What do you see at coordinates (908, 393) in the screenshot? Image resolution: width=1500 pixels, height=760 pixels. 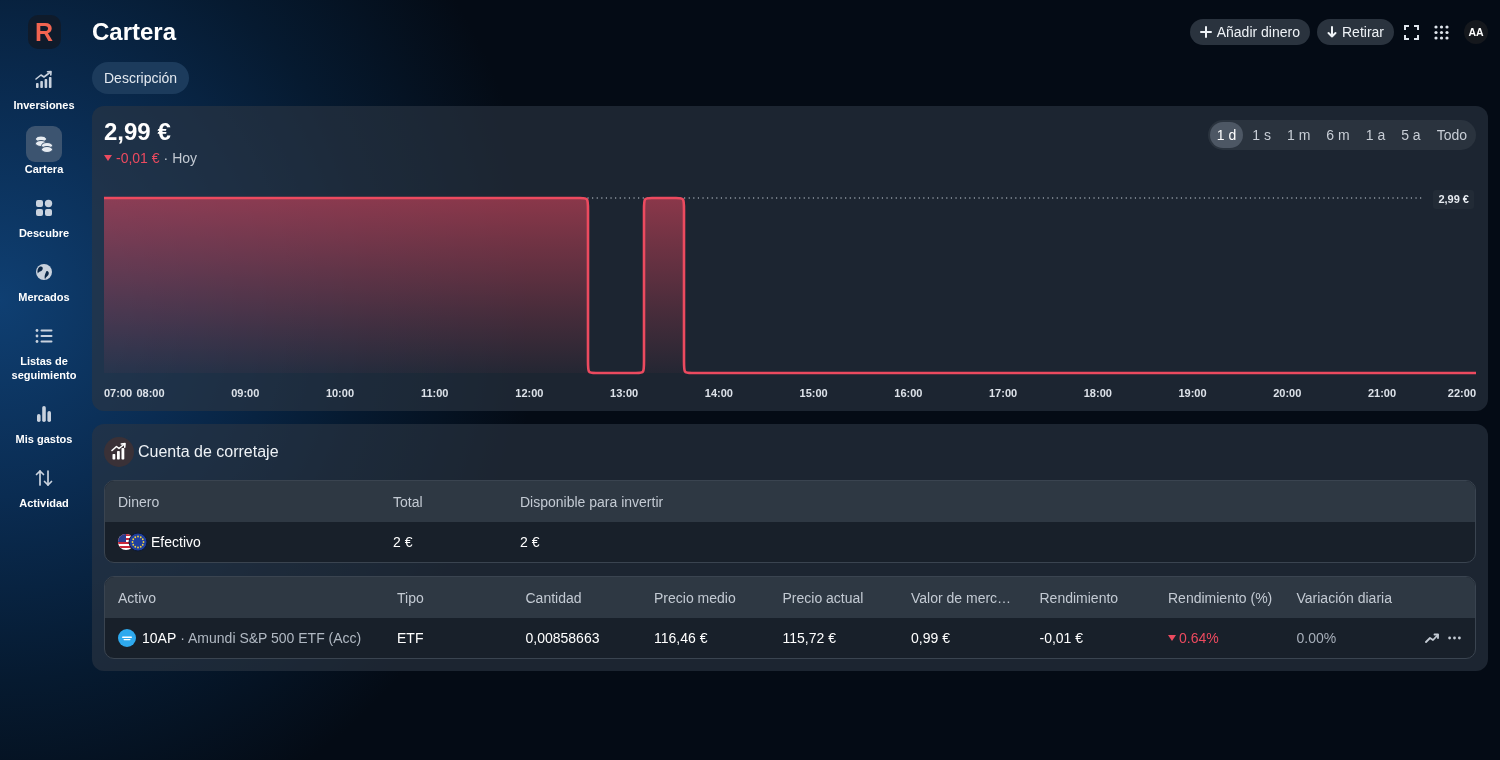 I see `time-label: 16:00` at bounding box center [908, 393].